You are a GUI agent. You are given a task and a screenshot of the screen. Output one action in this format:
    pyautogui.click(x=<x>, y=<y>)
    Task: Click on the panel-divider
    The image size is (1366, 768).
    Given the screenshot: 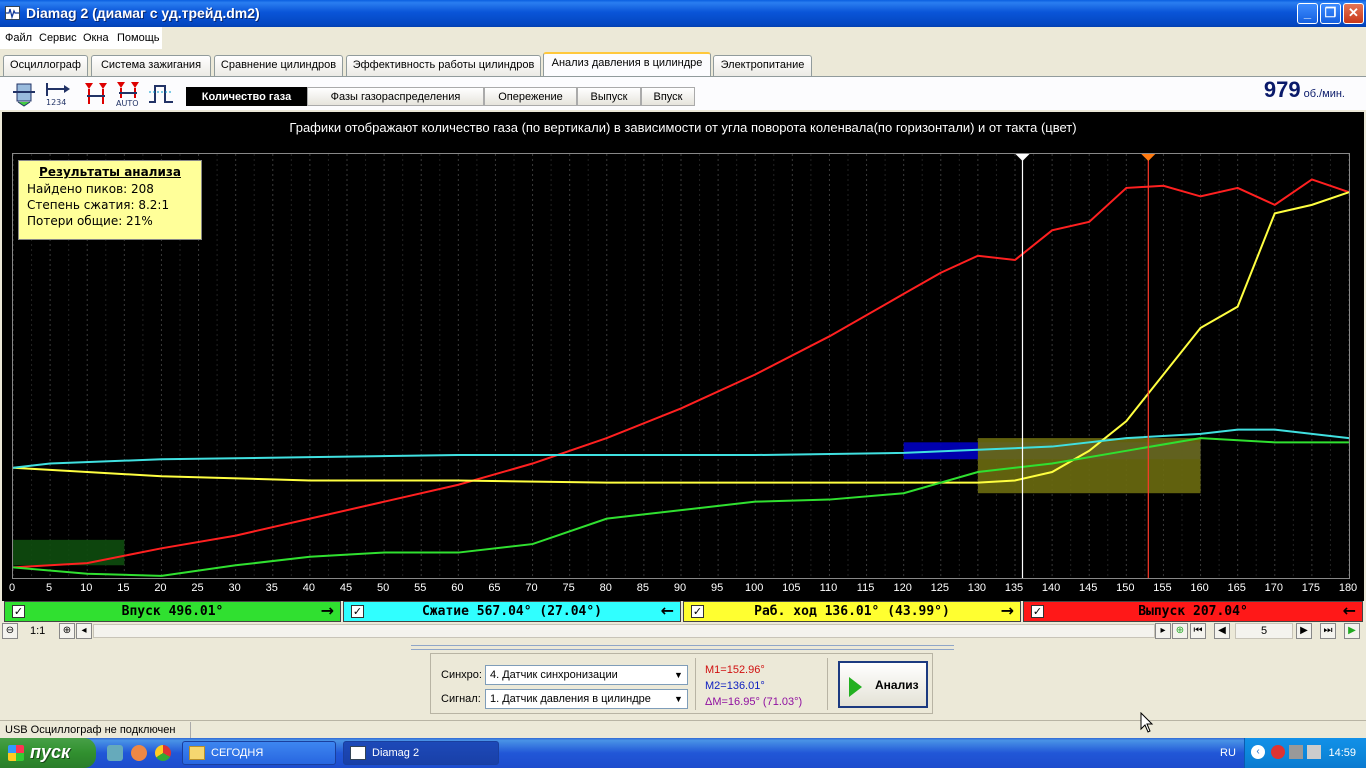 What is the action you would take?
    pyautogui.click(x=695, y=684)
    